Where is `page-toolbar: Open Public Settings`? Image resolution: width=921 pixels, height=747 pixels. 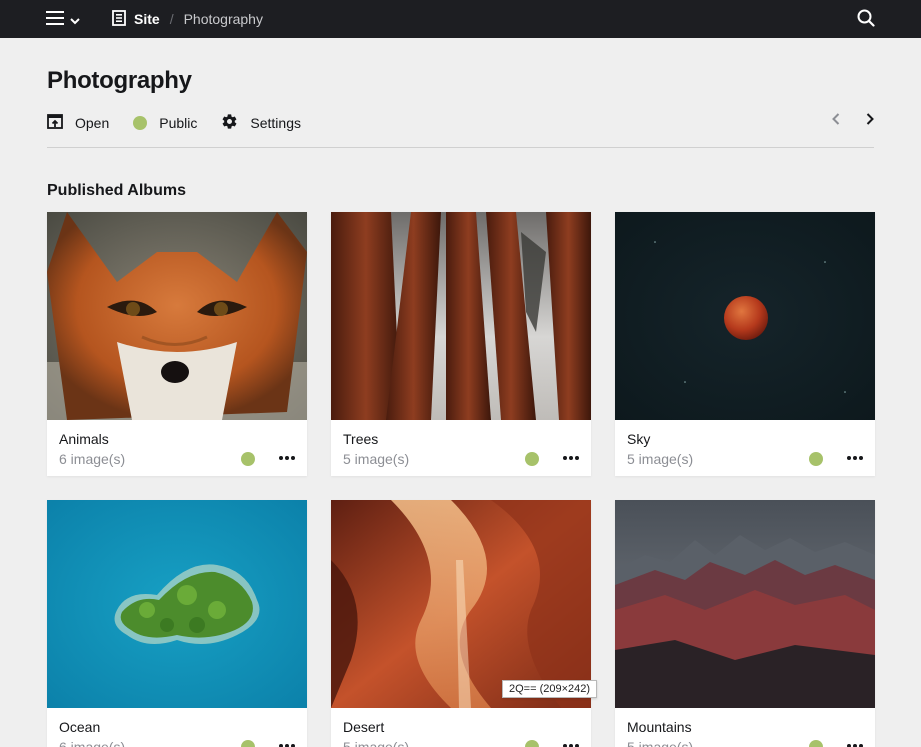
page-toolbar: Open Public Settings is located at coordinates (186, 123).